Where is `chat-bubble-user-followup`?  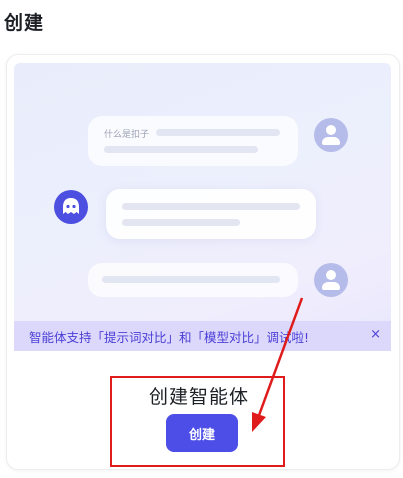
chat-bubble-user-followup is located at coordinates (193, 280).